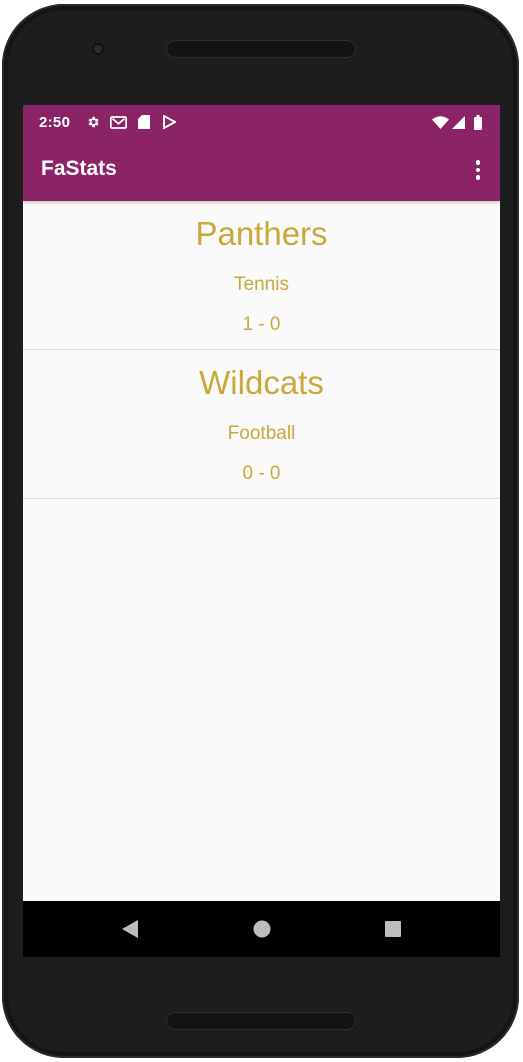 This screenshot has height=1062, width=523. I want to click on gmail-icon, so click(118, 122).